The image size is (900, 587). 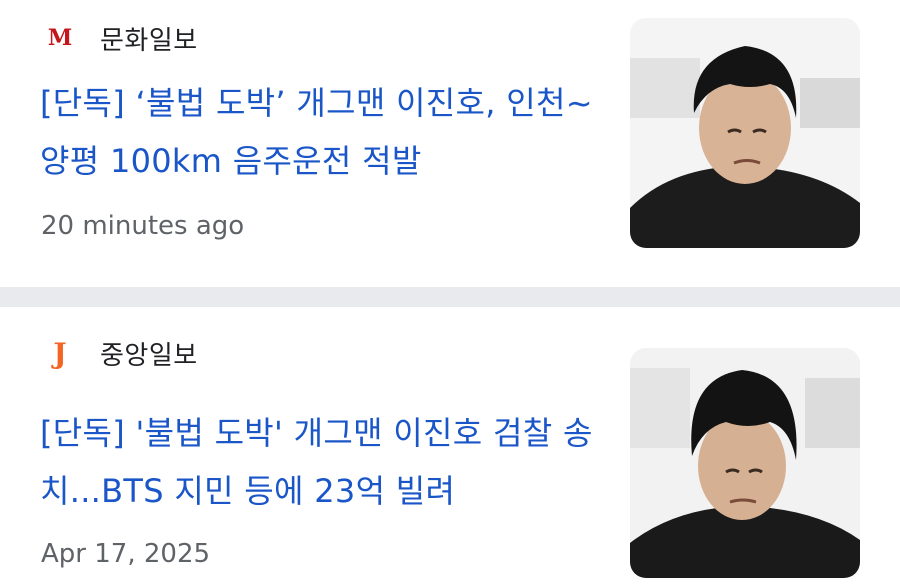 I want to click on publisher-logo-icon: M, so click(x=60, y=38).